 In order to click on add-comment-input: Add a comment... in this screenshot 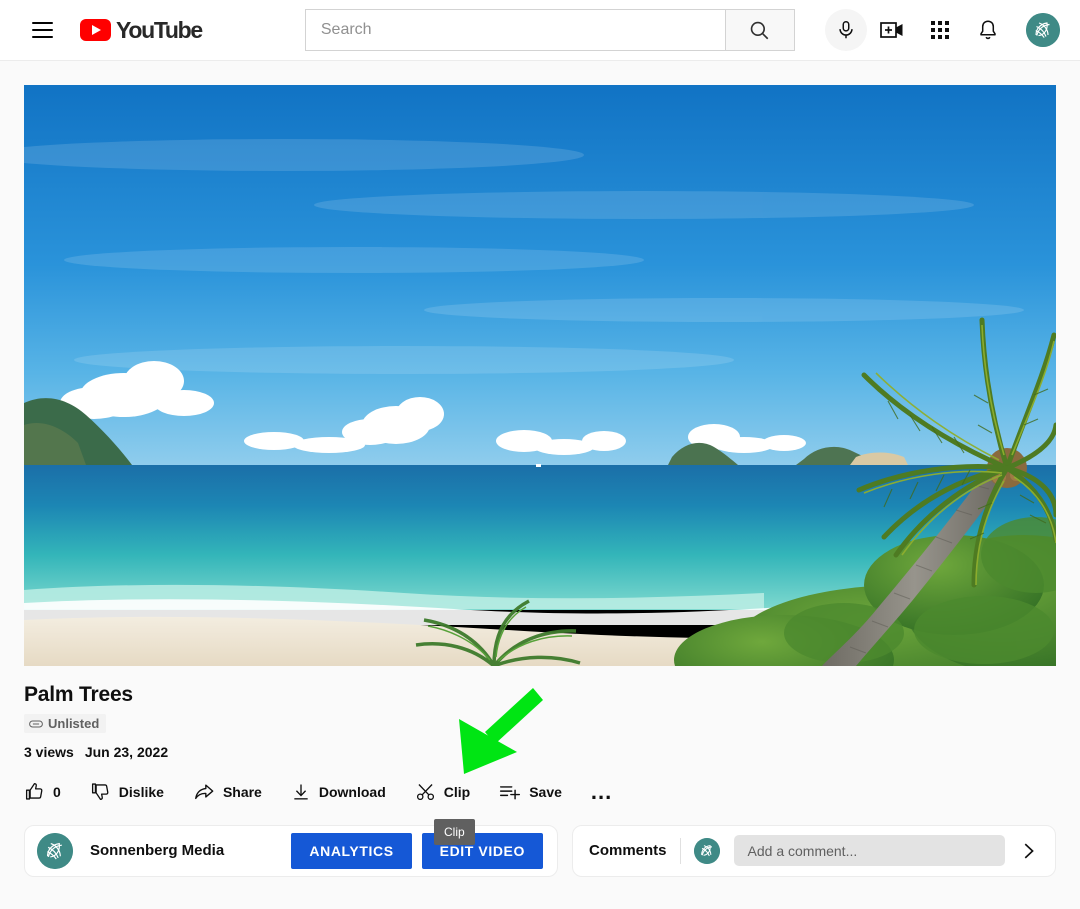, I will do `click(869, 850)`.